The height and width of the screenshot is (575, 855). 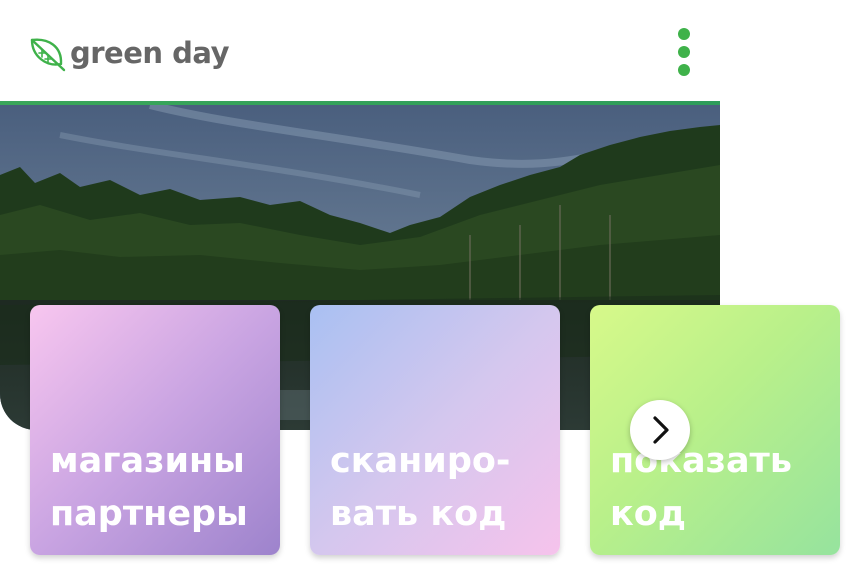 I want to click on leaf-icon, so click(x=48, y=55).